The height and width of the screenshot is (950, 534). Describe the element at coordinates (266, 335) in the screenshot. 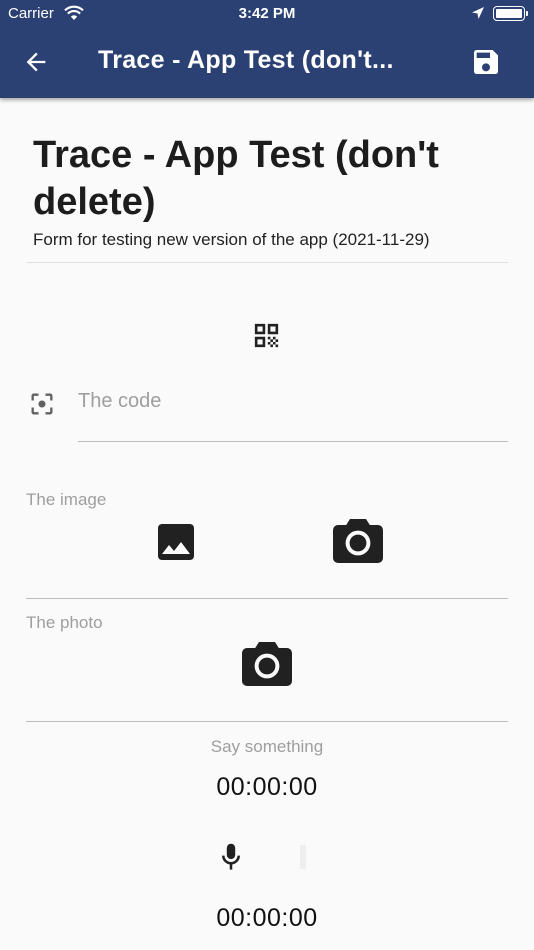

I see `qr-code-icon` at that location.